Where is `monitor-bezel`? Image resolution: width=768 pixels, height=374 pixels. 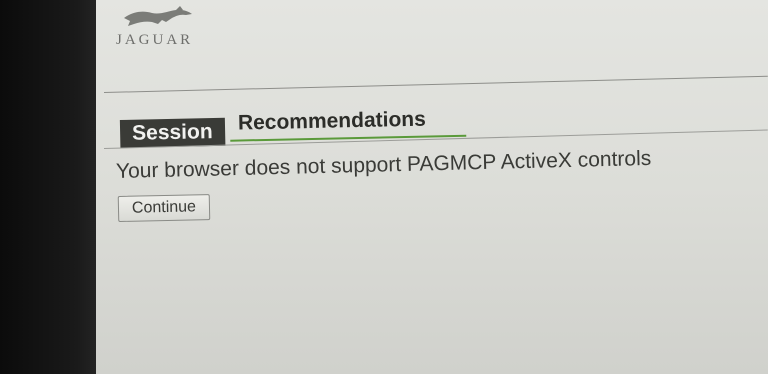 monitor-bezel is located at coordinates (55, 187).